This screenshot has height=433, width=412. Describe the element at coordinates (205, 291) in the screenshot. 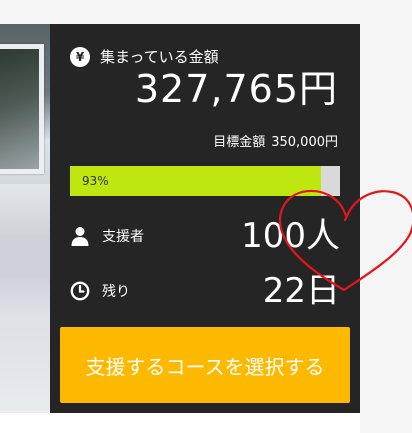

I see `remaining-row: 残り 22日` at that location.